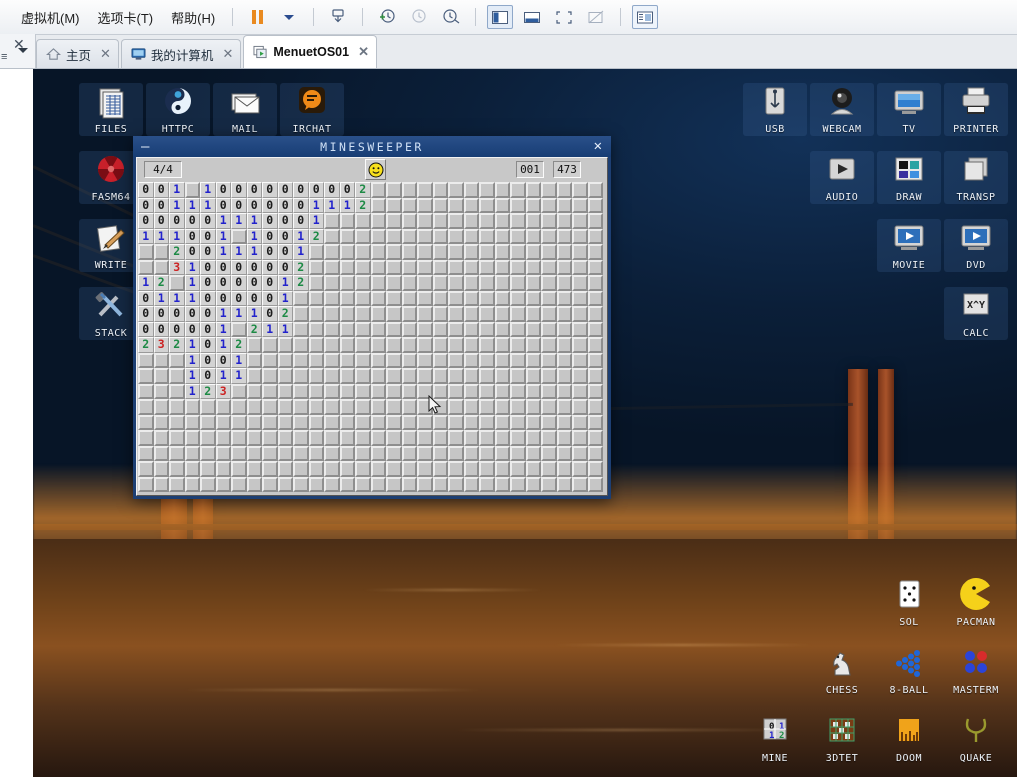 This screenshot has width=1017, height=777. Describe the element at coordinates (976, 109) in the screenshot. I see `desktop-icon-printer: PRINTER` at that location.